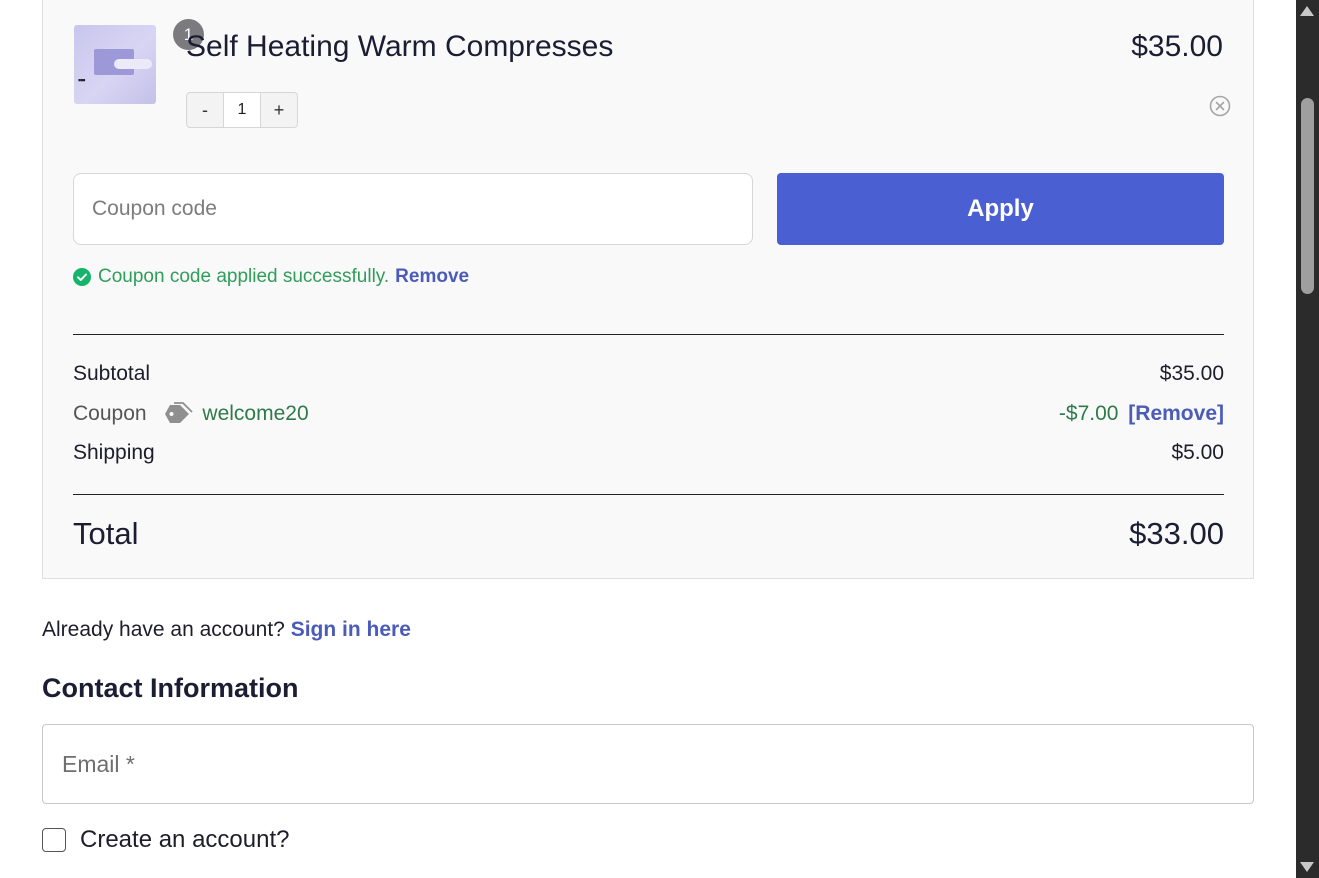 Image resolution: width=1319 pixels, height=878 pixels. I want to click on signin-prompt-text: Already have an account?, so click(163, 629).